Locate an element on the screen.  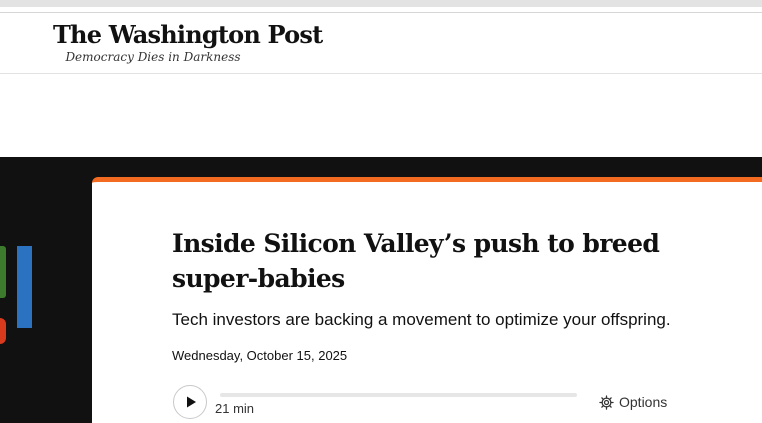
washington-post-logo: The Washington Post is located at coordinates (188, 35).